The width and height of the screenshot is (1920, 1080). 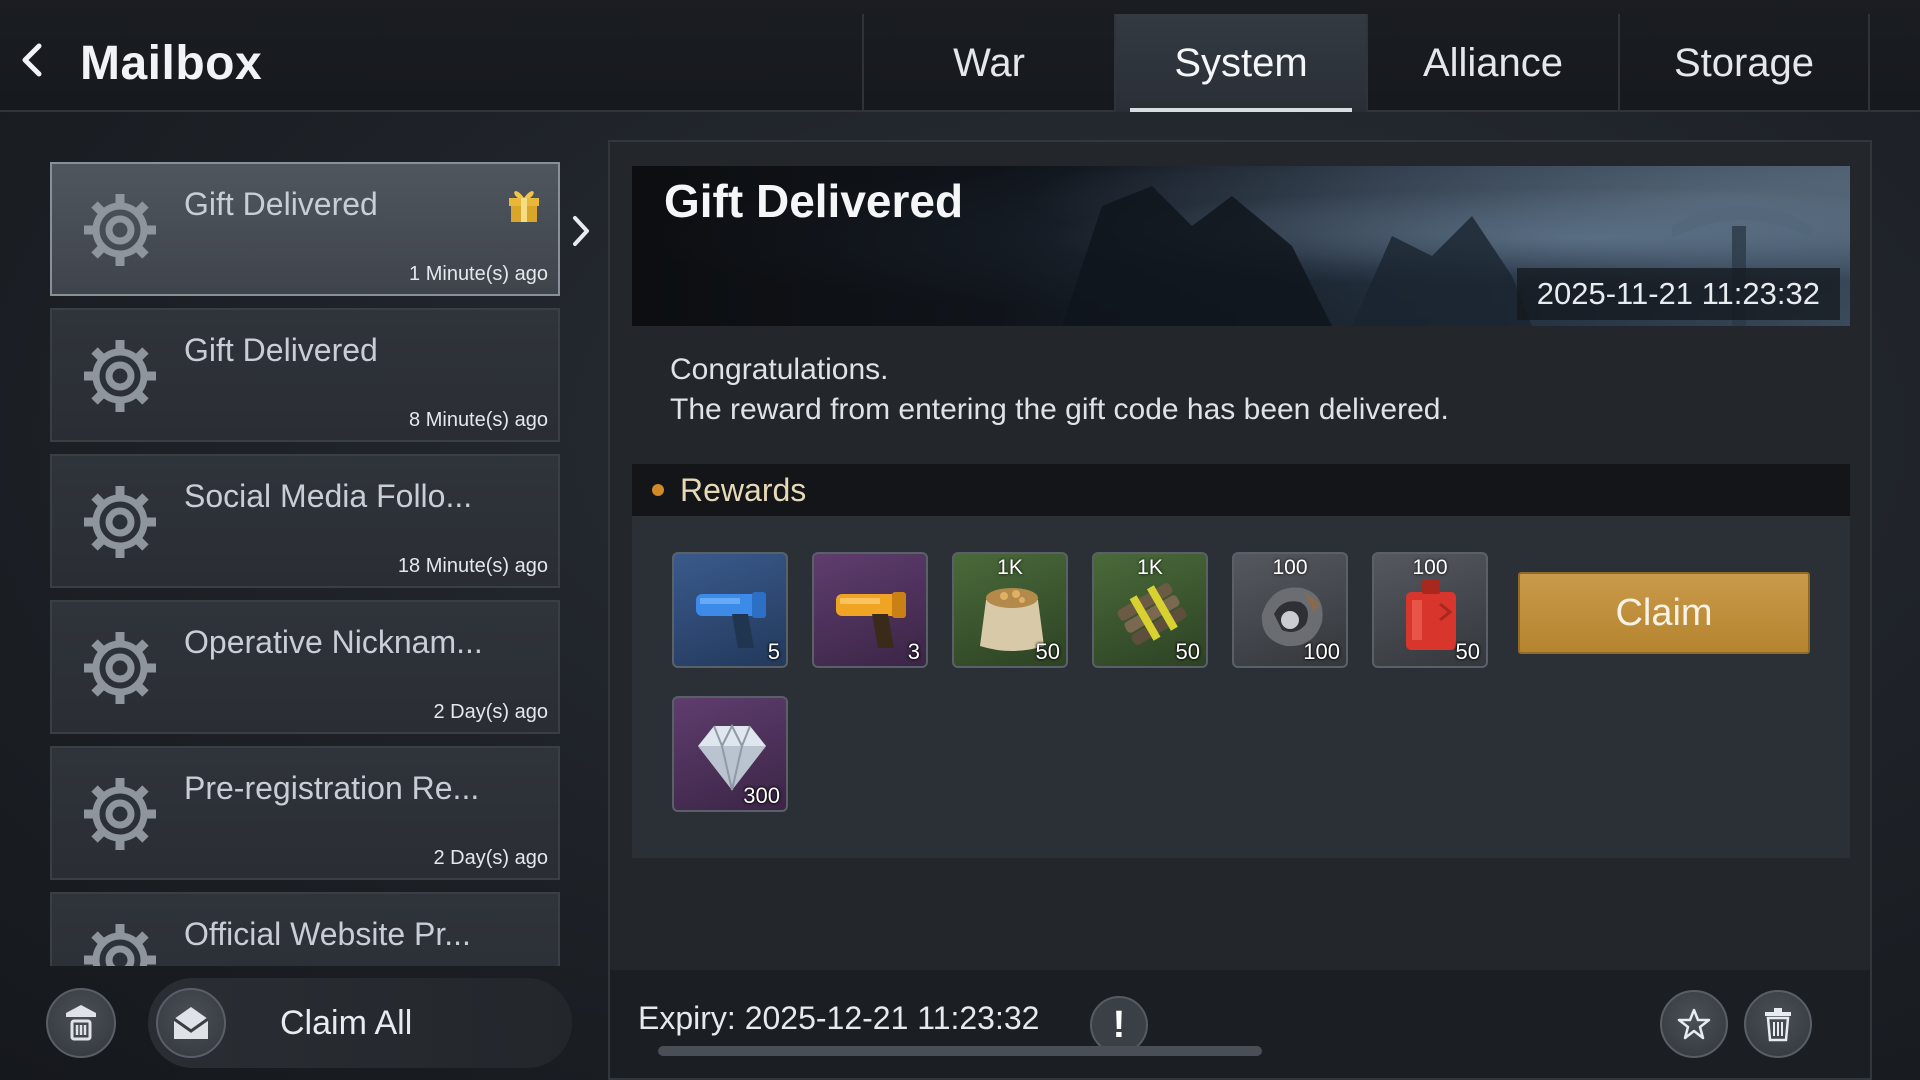 What do you see at coordinates (1744, 63) in the screenshot?
I see `tab-storage: Storage` at bounding box center [1744, 63].